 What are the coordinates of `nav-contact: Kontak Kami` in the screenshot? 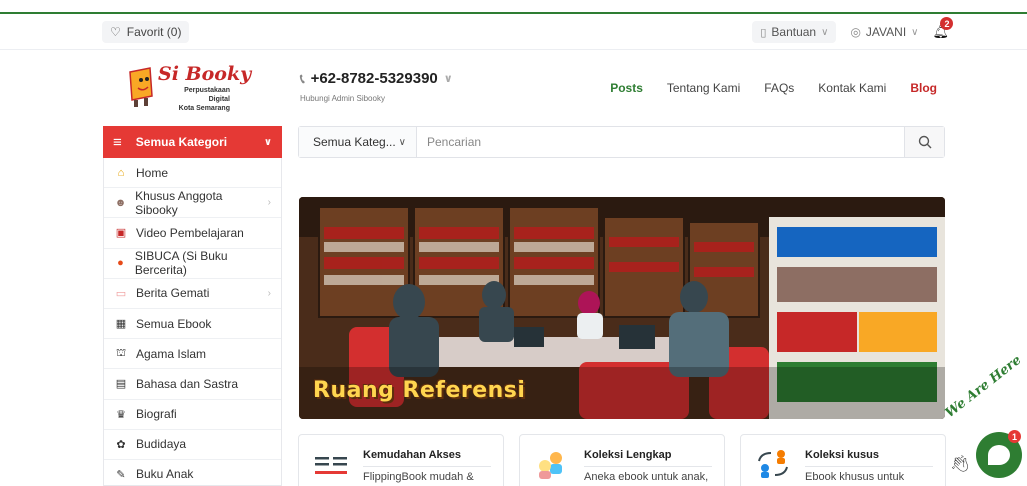 It's located at (852, 88).